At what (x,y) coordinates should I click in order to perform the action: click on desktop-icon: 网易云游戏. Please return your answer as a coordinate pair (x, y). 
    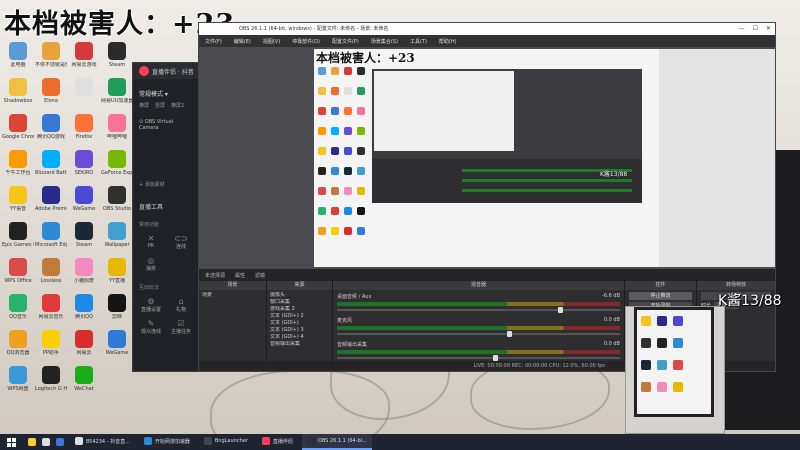
    Looking at the image, I should click on (84, 55).